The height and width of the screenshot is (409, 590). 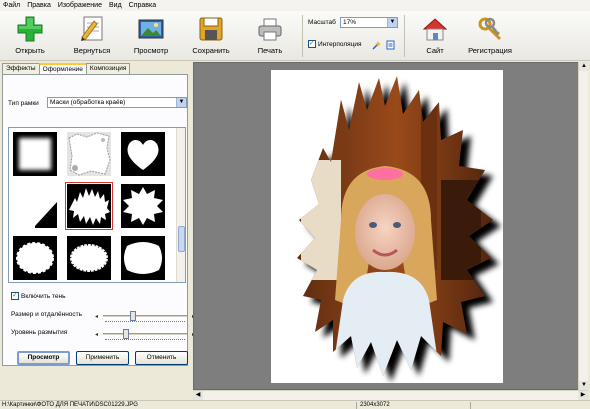 What do you see at coordinates (35, 258) in the screenshot?
I see `mask-thumbnail-rough-oval` at bounding box center [35, 258].